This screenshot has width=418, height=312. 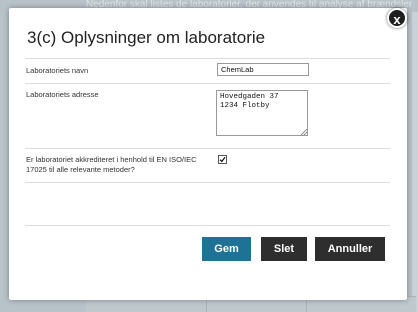 I want to click on lab-address-textarea, so click(x=262, y=113).